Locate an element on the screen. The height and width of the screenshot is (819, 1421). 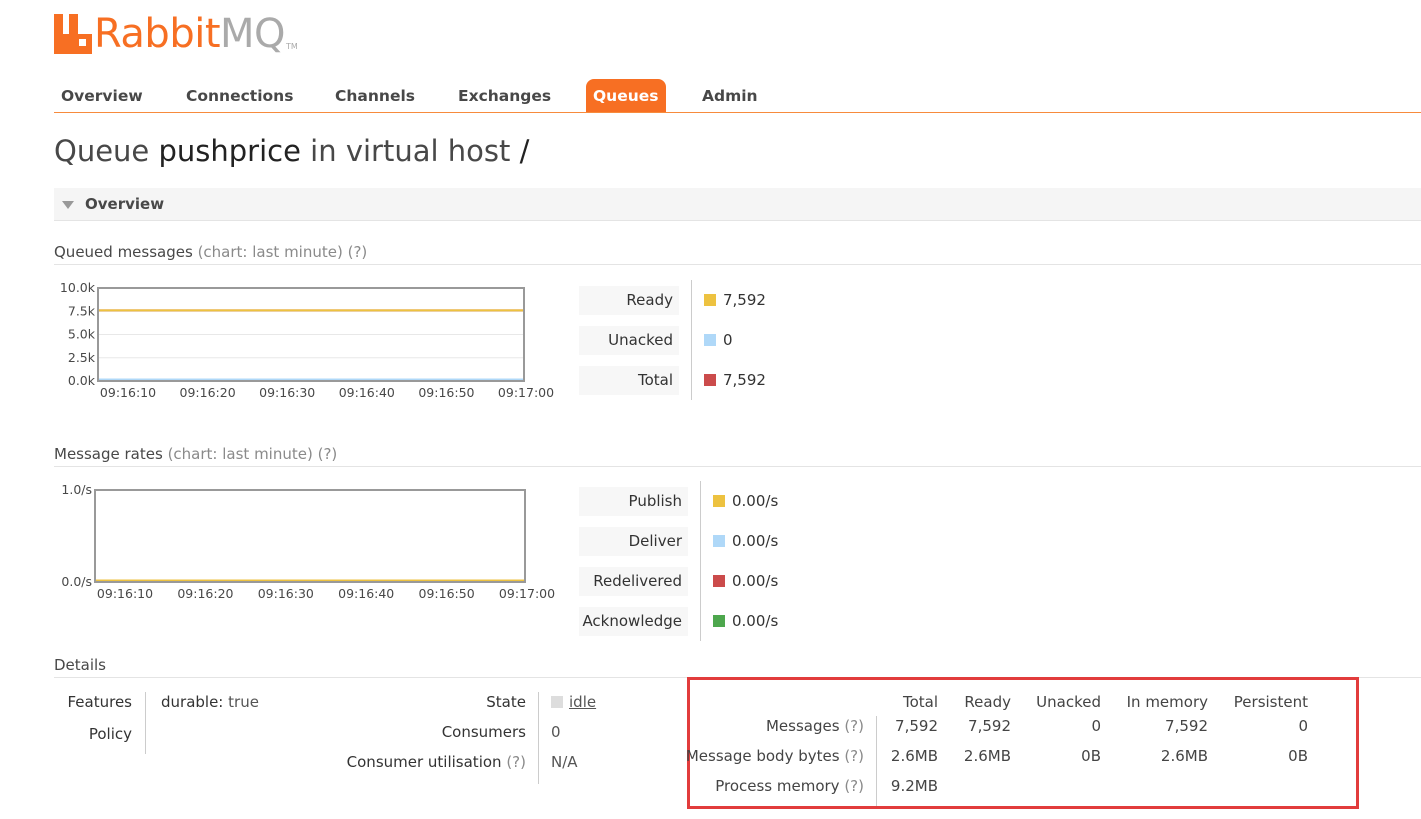
queued-chart-x-tick: 09:16:50 is located at coordinates (446, 392).